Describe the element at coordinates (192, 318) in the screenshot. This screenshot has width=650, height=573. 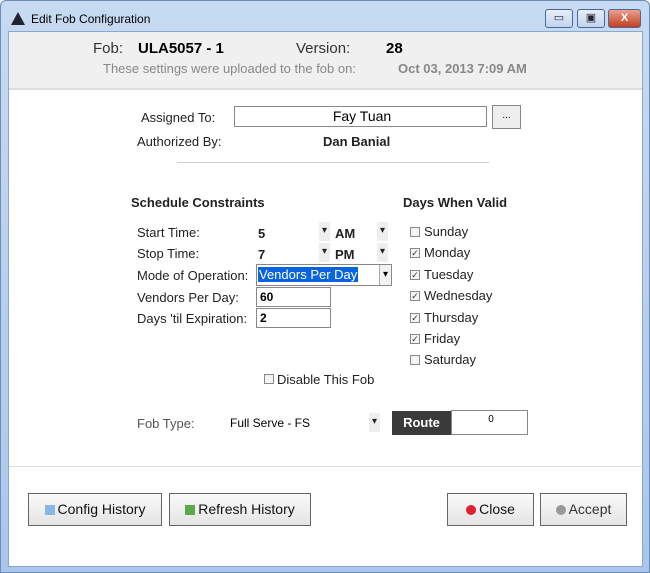
I see `expiration-label: Days 'til Expiration:` at that location.